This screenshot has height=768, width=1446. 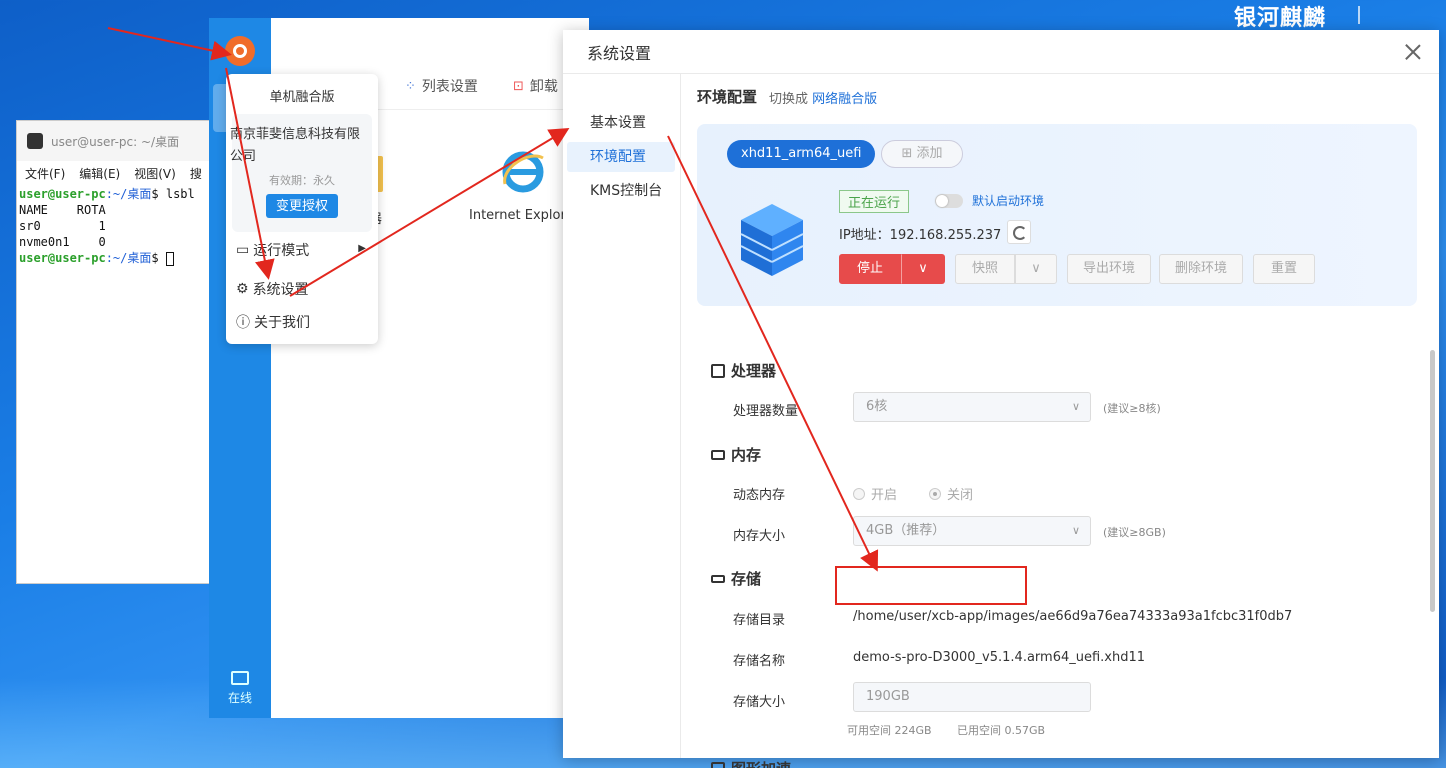 I want to click on stop-button: 停止, so click(x=870, y=269).